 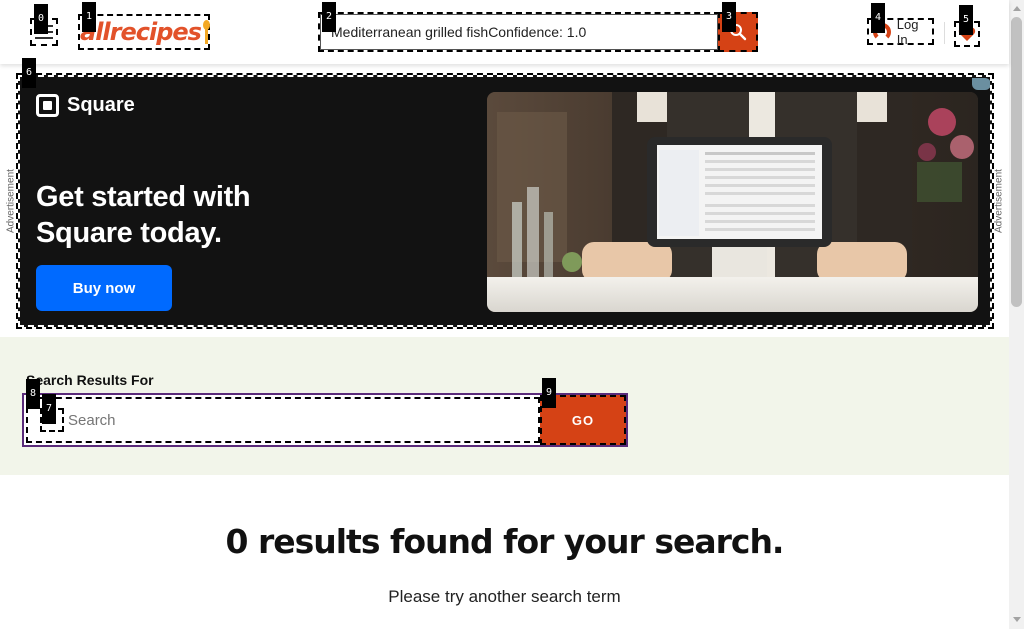 What do you see at coordinates (143, 197) in the screenshot?
I see `ad-headline-line1: Get started with` at bounding box center [143, 197].